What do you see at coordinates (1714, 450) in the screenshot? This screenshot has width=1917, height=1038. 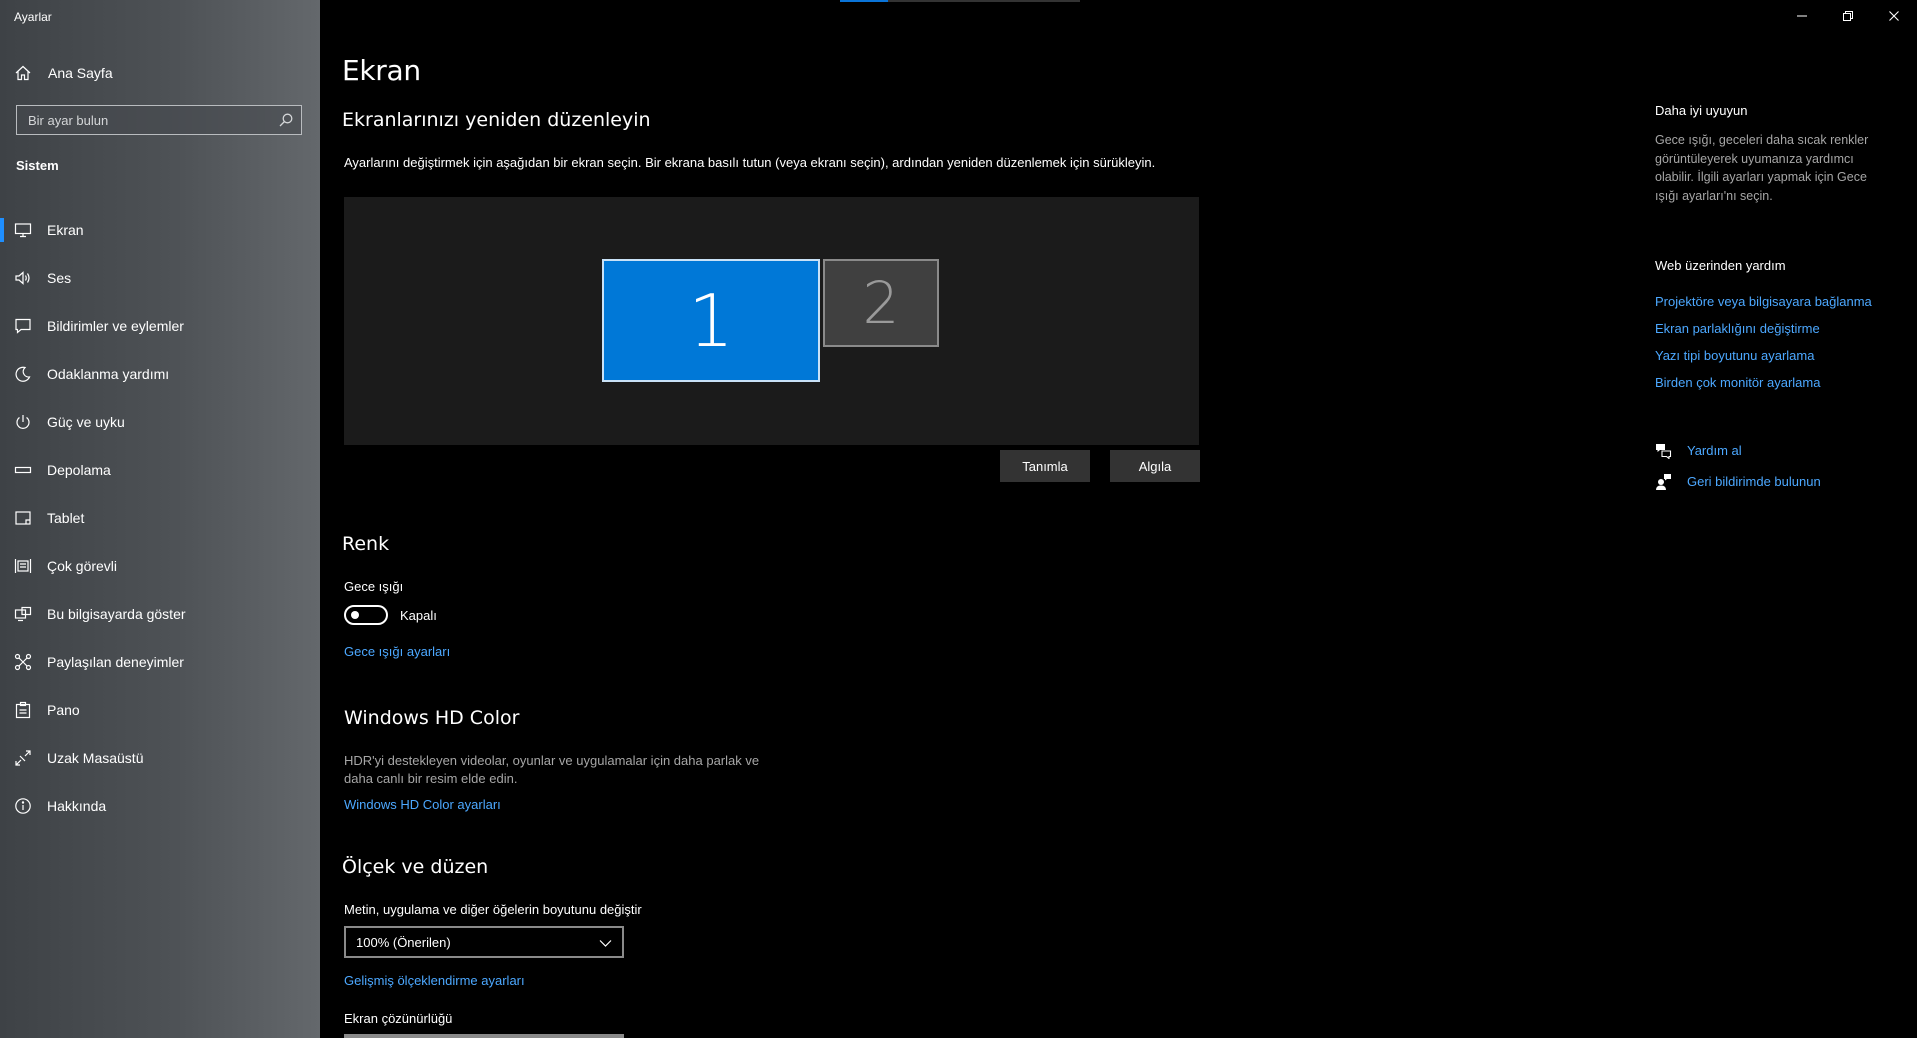 I see `get-help-label: Yardım al` at bounding box center [1714, 450].